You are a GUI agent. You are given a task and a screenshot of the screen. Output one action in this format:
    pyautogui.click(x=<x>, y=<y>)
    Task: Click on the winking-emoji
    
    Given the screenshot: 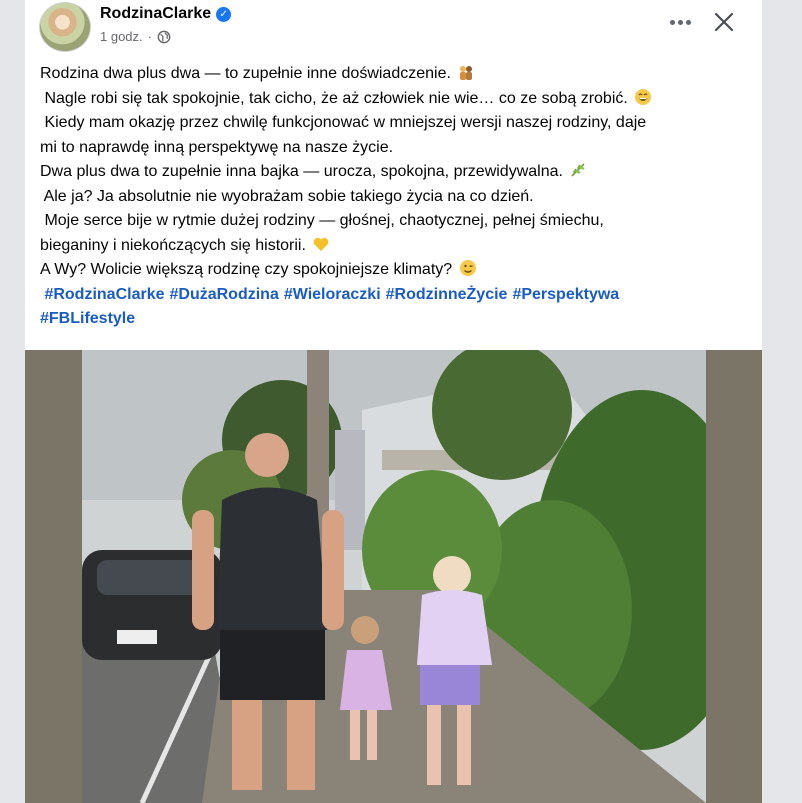 What is the action you would take?
    pyautogui.click(x=467, y=268)
    